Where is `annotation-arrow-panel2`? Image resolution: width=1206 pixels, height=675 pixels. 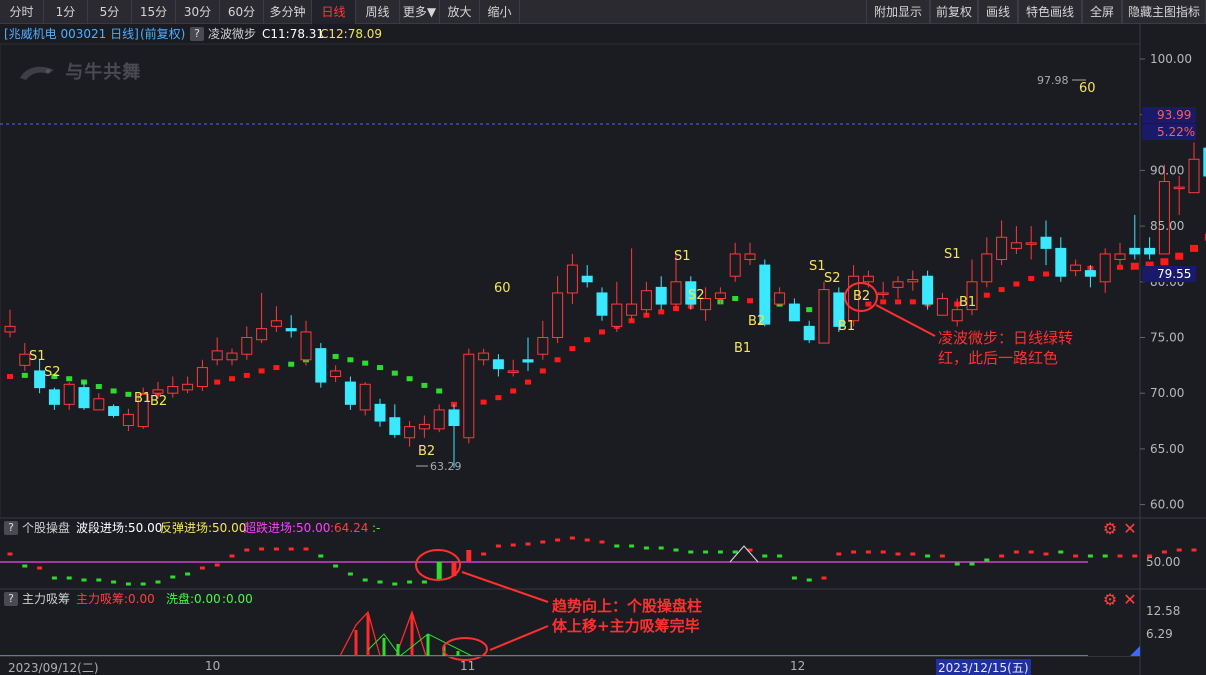
annotation-arrow-panel2 is located at coordinates (519, 638).